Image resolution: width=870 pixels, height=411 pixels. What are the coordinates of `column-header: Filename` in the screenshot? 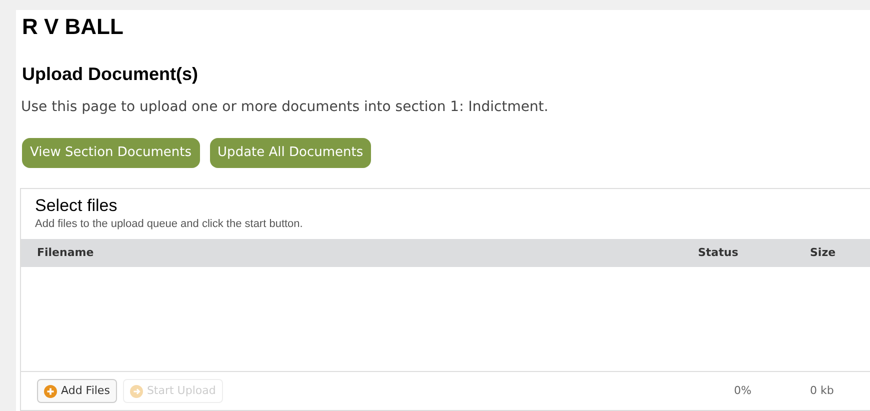 It's located at (66, 252).